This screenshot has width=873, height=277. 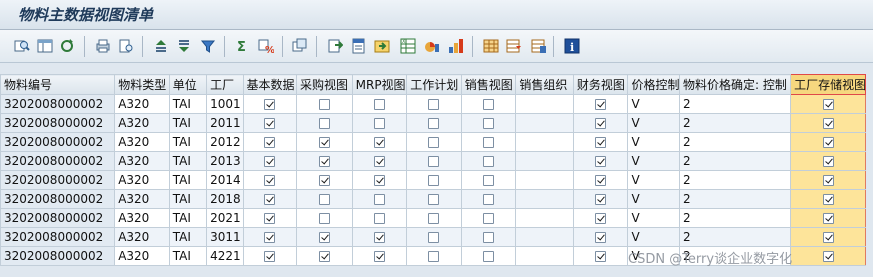 I want to click on plant-cell: 2012, so click(x=225, y=142).